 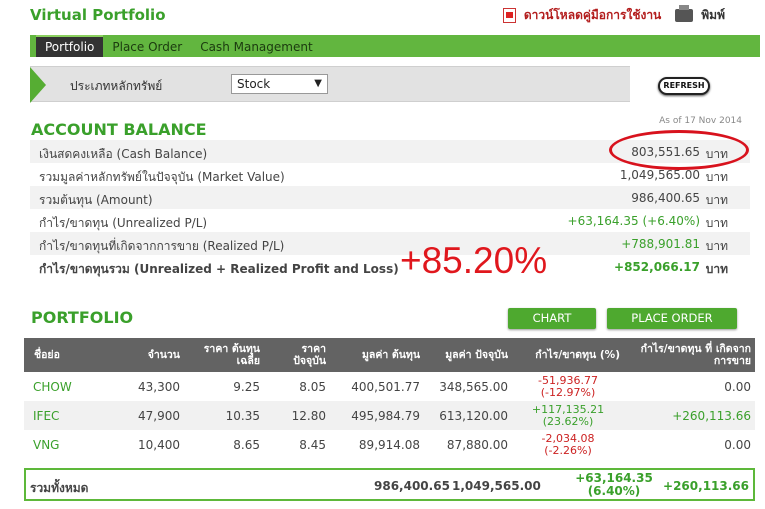 I want to click on qty-cell: 47,900, so click(x=149, y=415).